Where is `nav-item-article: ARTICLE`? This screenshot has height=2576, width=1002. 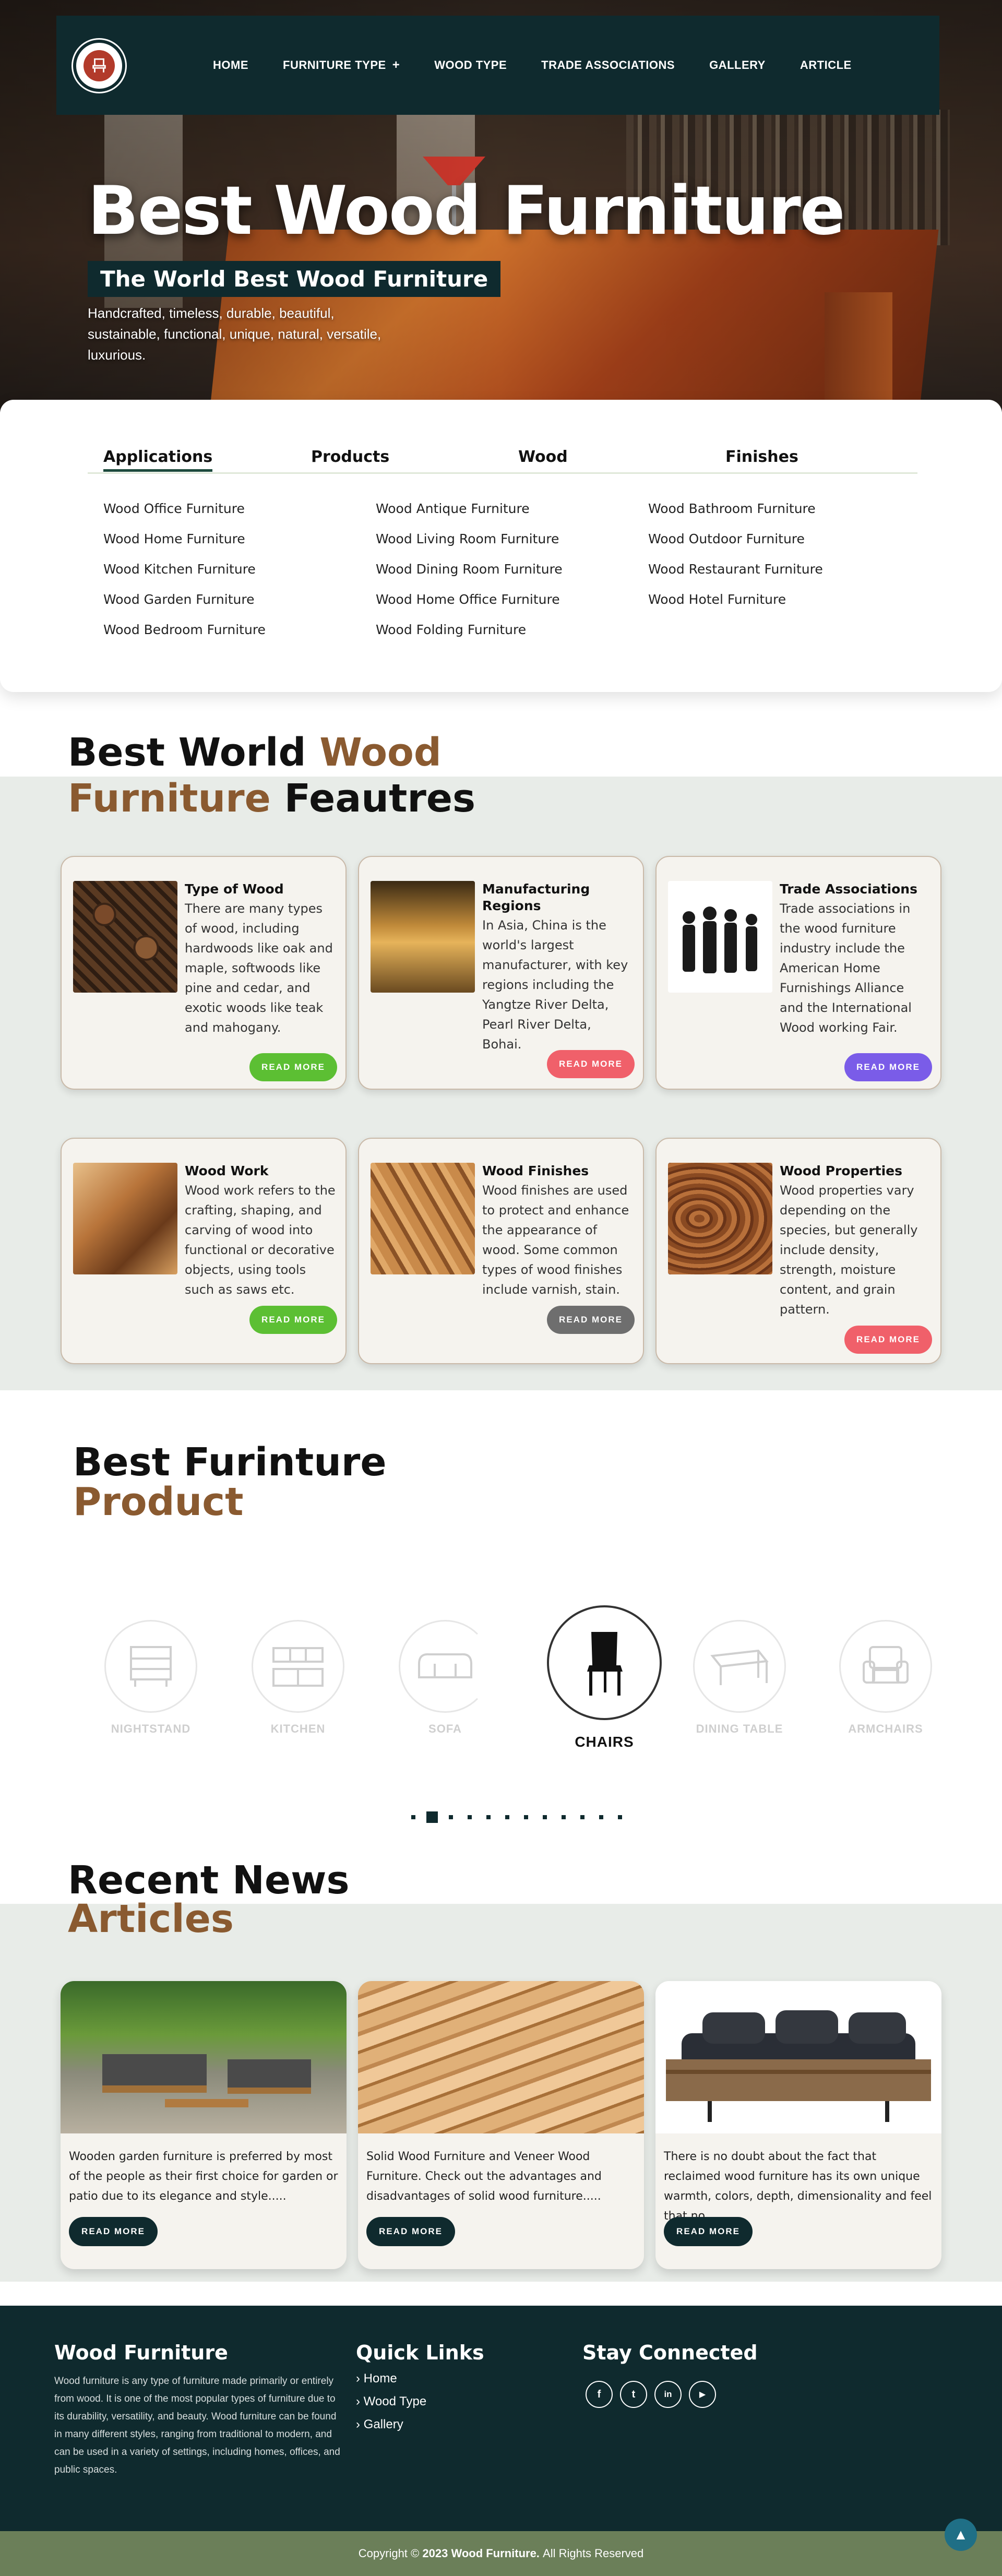 nav-item-article: ARTICLE is located at coordinates (826, 65).